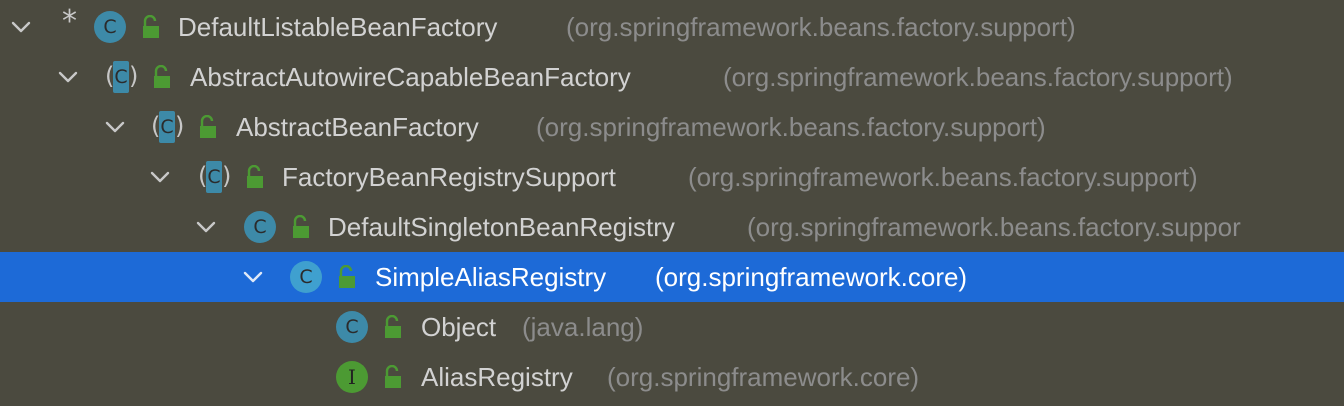 The height and width of the screenshot is (406, 1344). I want to click on class-name: DefaultListableBeanFactory, so click(338, 27).